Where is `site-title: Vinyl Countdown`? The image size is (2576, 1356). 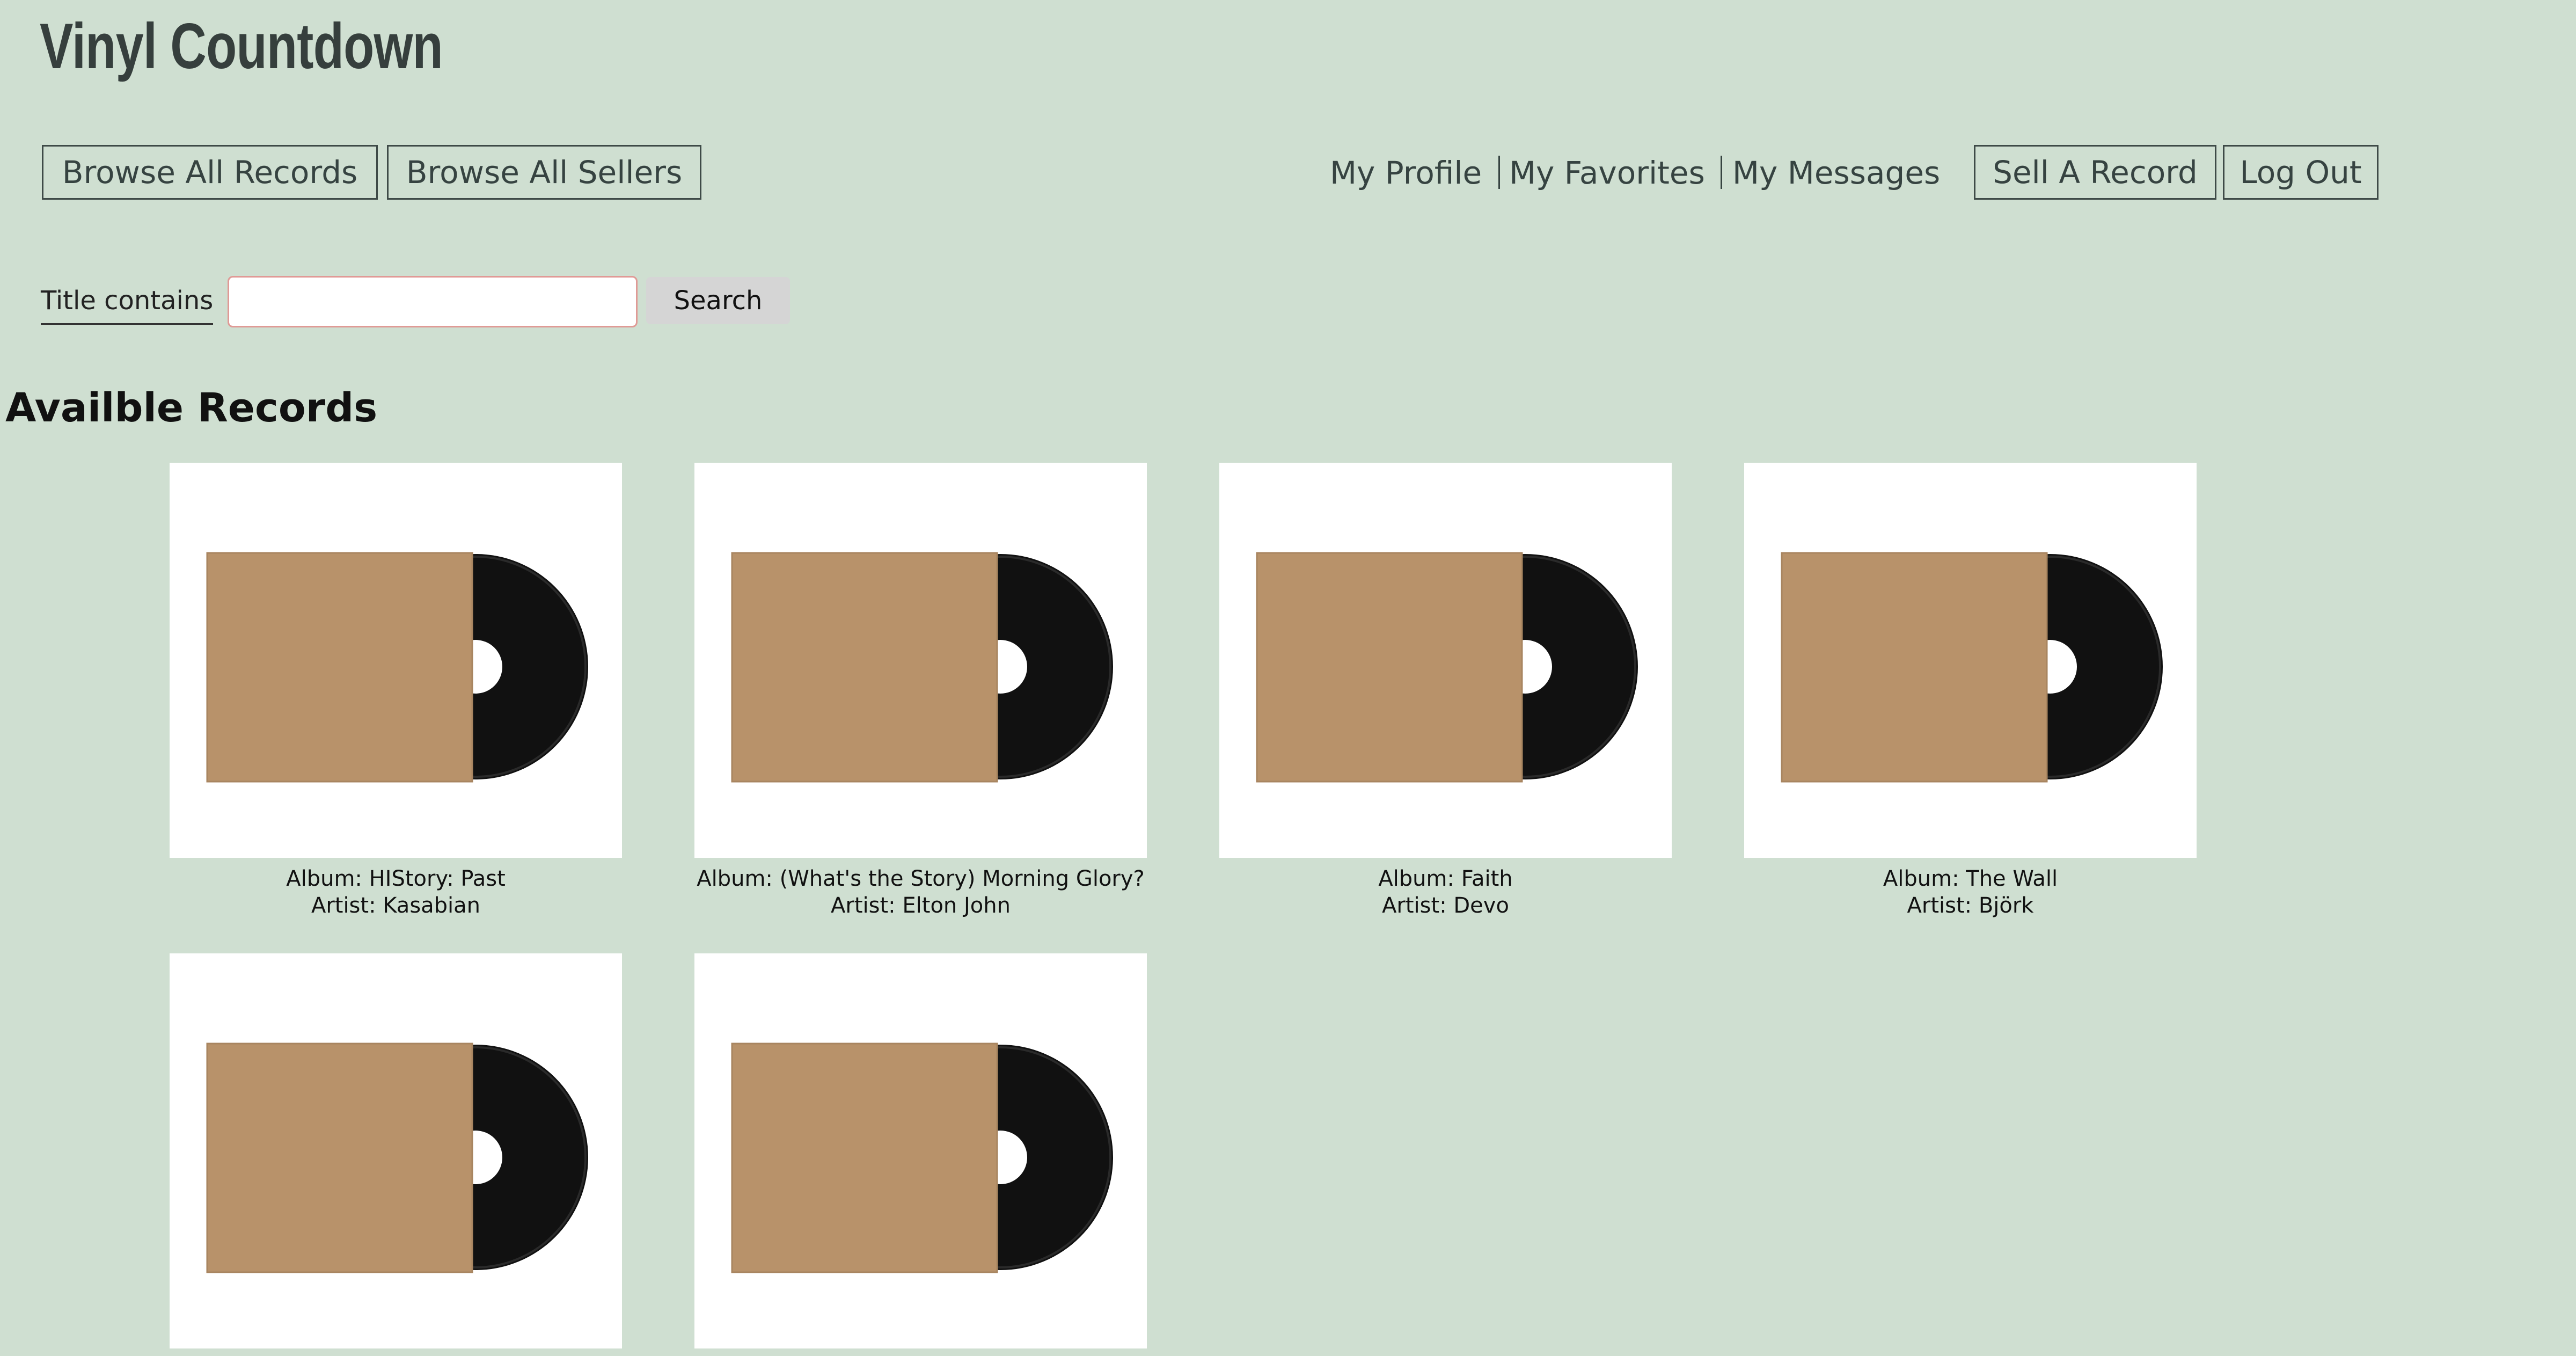 site-title: Vinyl Countdown is located at coordinates (241, 46).